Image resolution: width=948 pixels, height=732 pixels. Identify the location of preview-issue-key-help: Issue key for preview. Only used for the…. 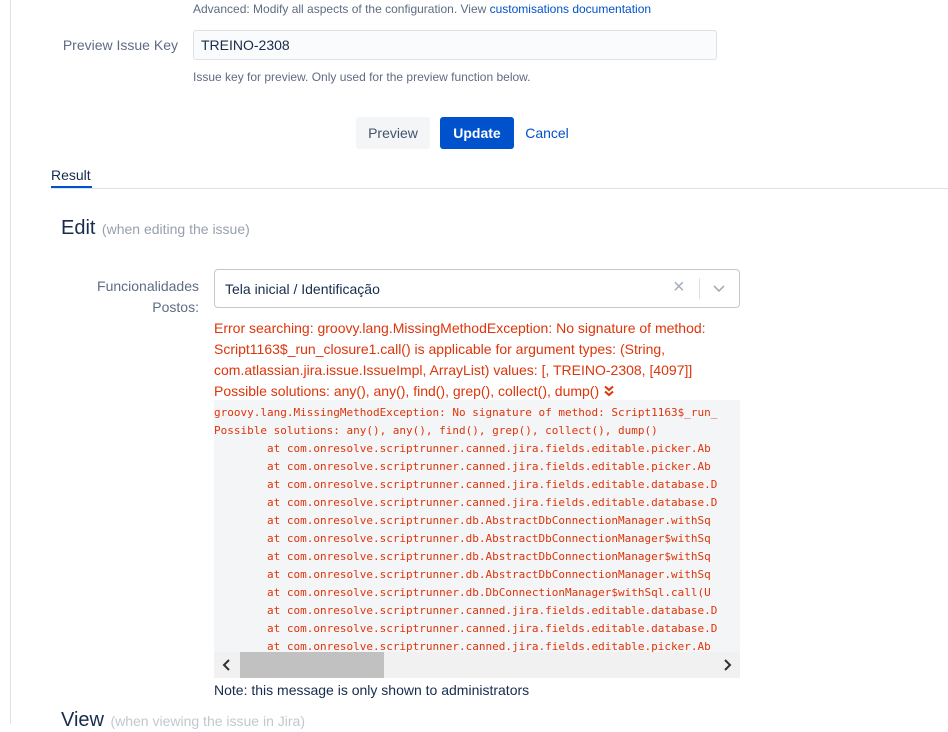
(362, 77).